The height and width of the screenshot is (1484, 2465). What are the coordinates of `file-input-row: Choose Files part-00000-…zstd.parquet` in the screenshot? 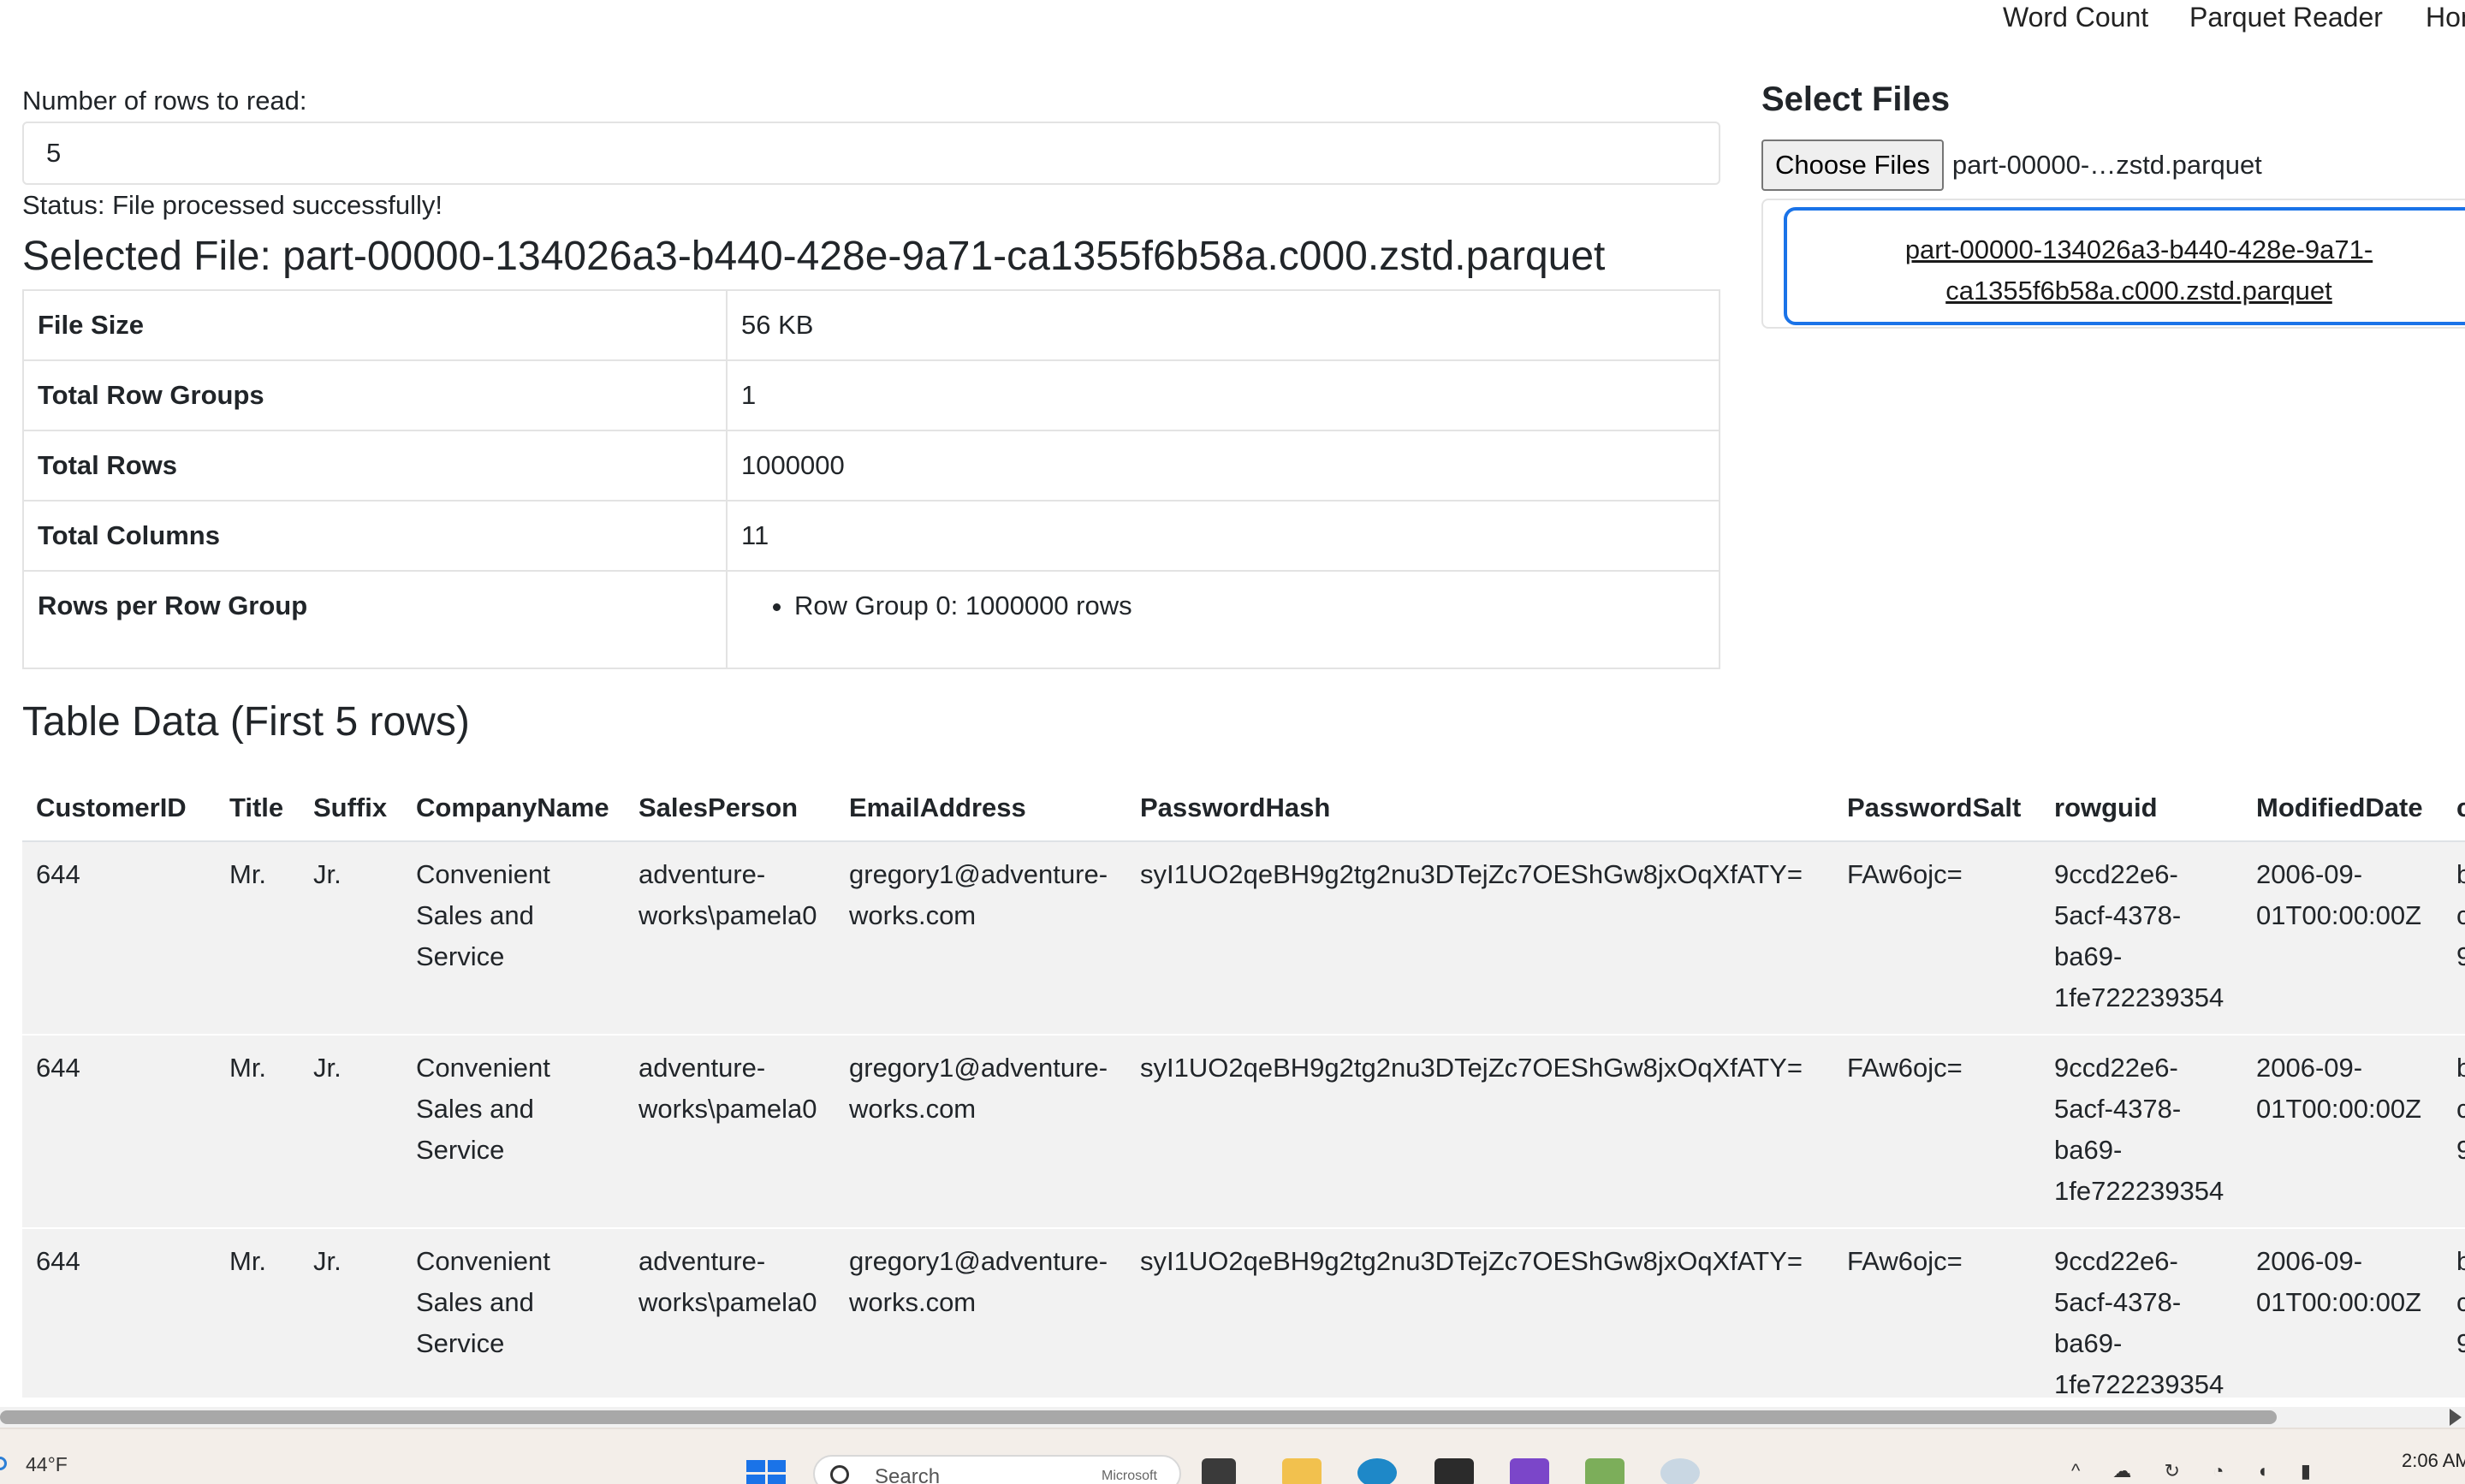 It's located at (2113, 166).